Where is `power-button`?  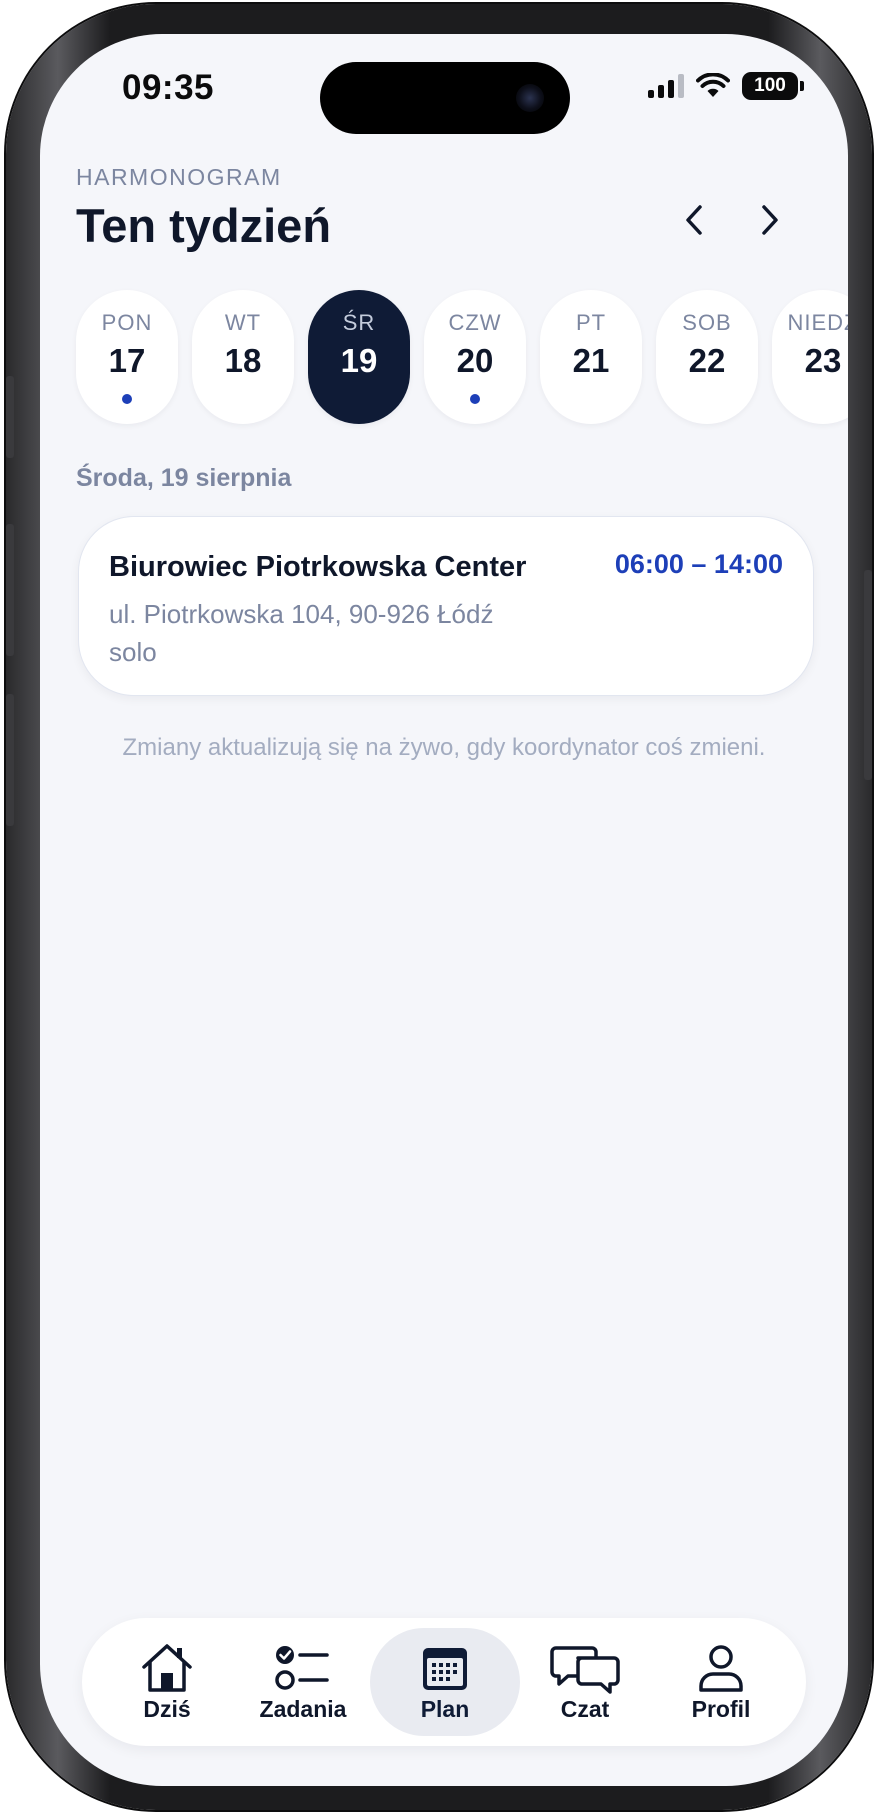 power-button is located at coordinates (868, 675).